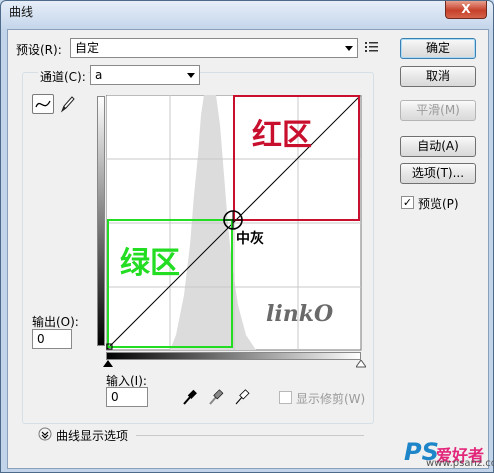 Image resolution: width=494 pixels, height=473 pixels. What do you see at coordinates (63, 76) in the screenshot?
I see `channel-label: 通道(C):` at bounding box center [63, 76].